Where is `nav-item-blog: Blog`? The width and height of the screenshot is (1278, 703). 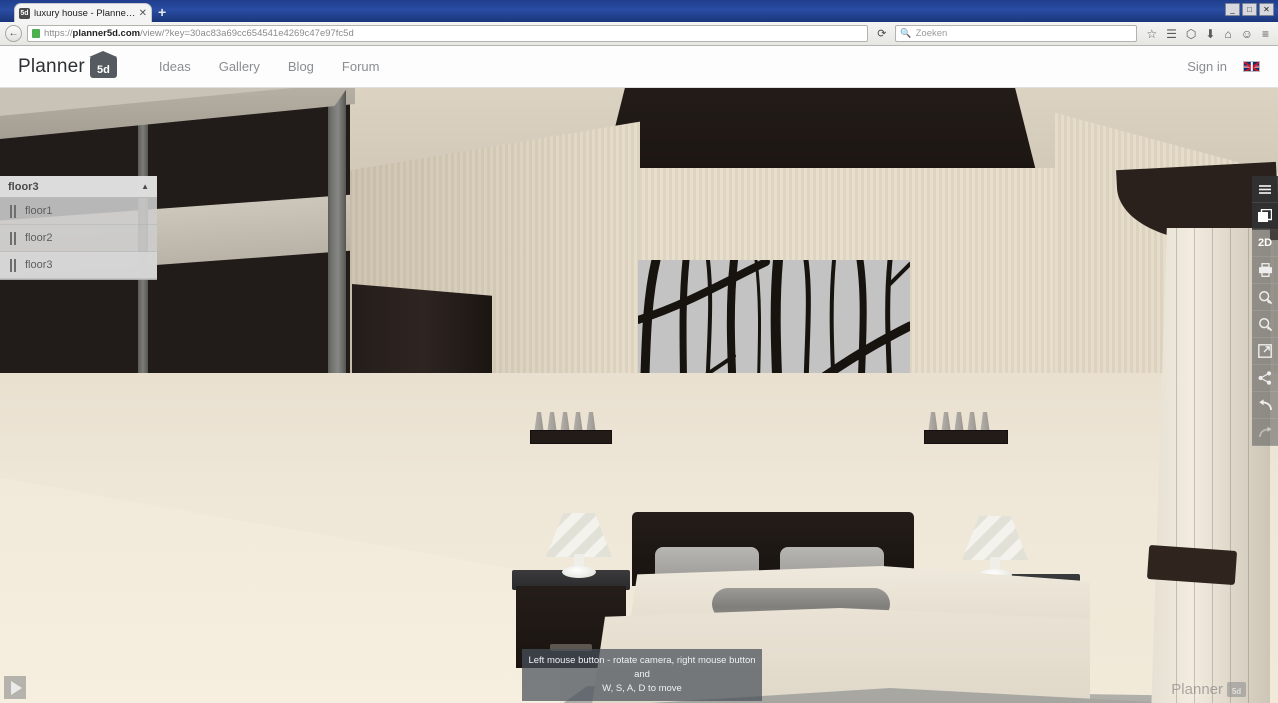
nav-item-blog: Blog is located at coordinates (301, 66).